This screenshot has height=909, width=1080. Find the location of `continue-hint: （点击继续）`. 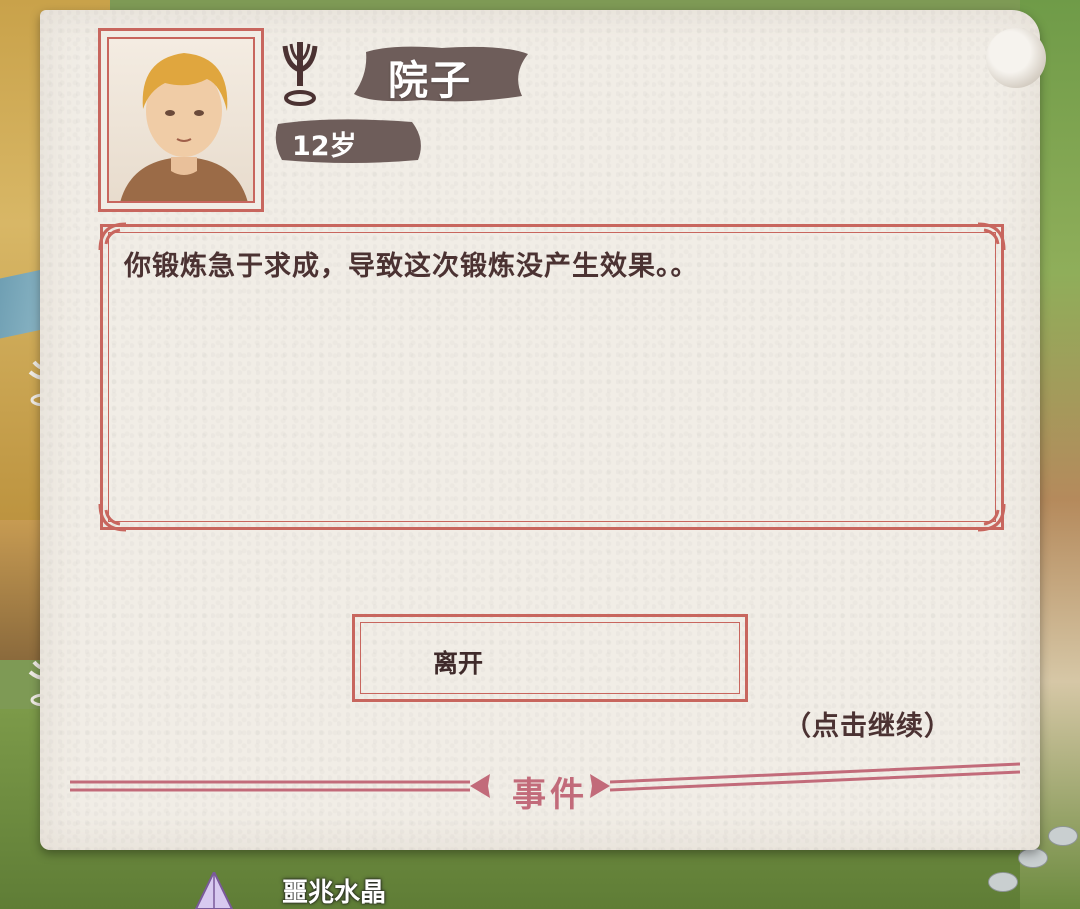

continue-hint: （点击继续） is located at coordinates (868, 723).